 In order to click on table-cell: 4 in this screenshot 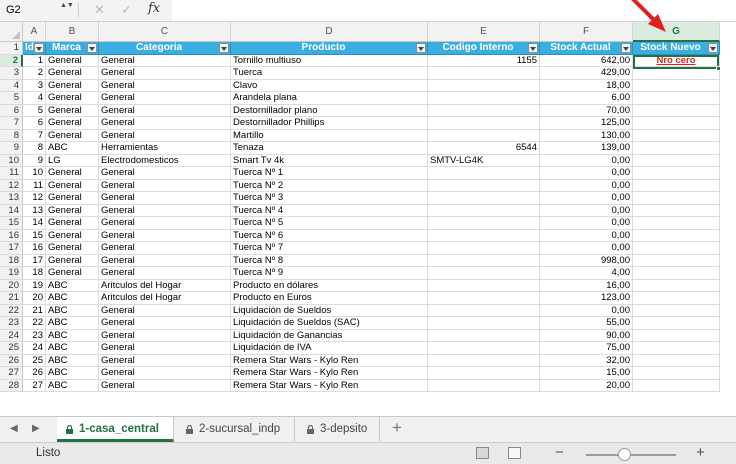, I will do `click(34, 98)`.